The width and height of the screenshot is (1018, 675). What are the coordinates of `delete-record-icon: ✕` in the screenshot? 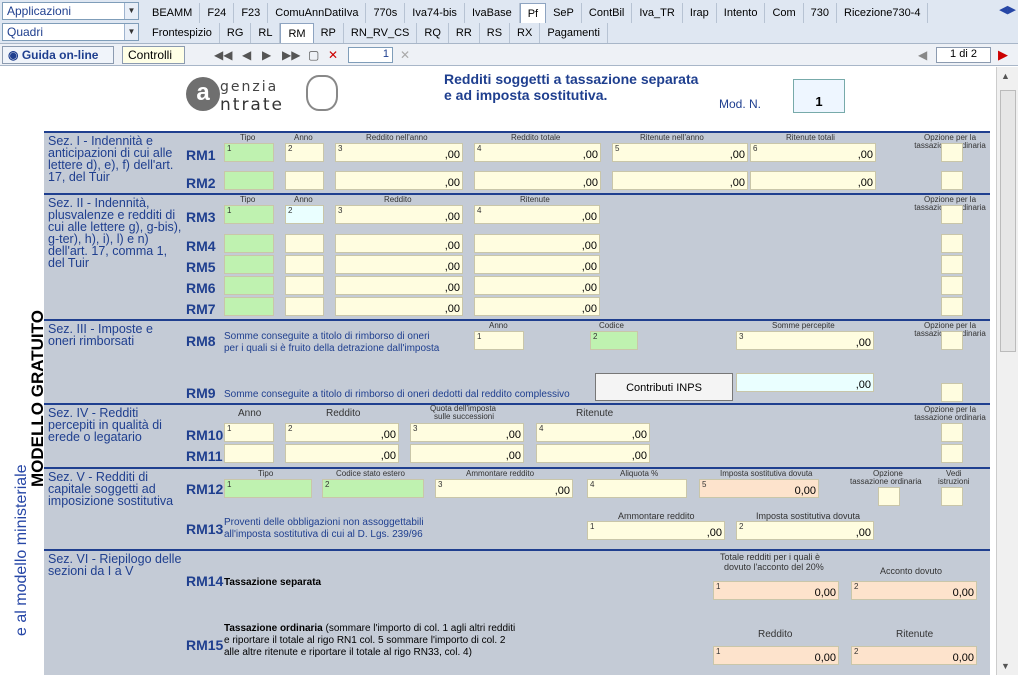 It's located at (333, 55).